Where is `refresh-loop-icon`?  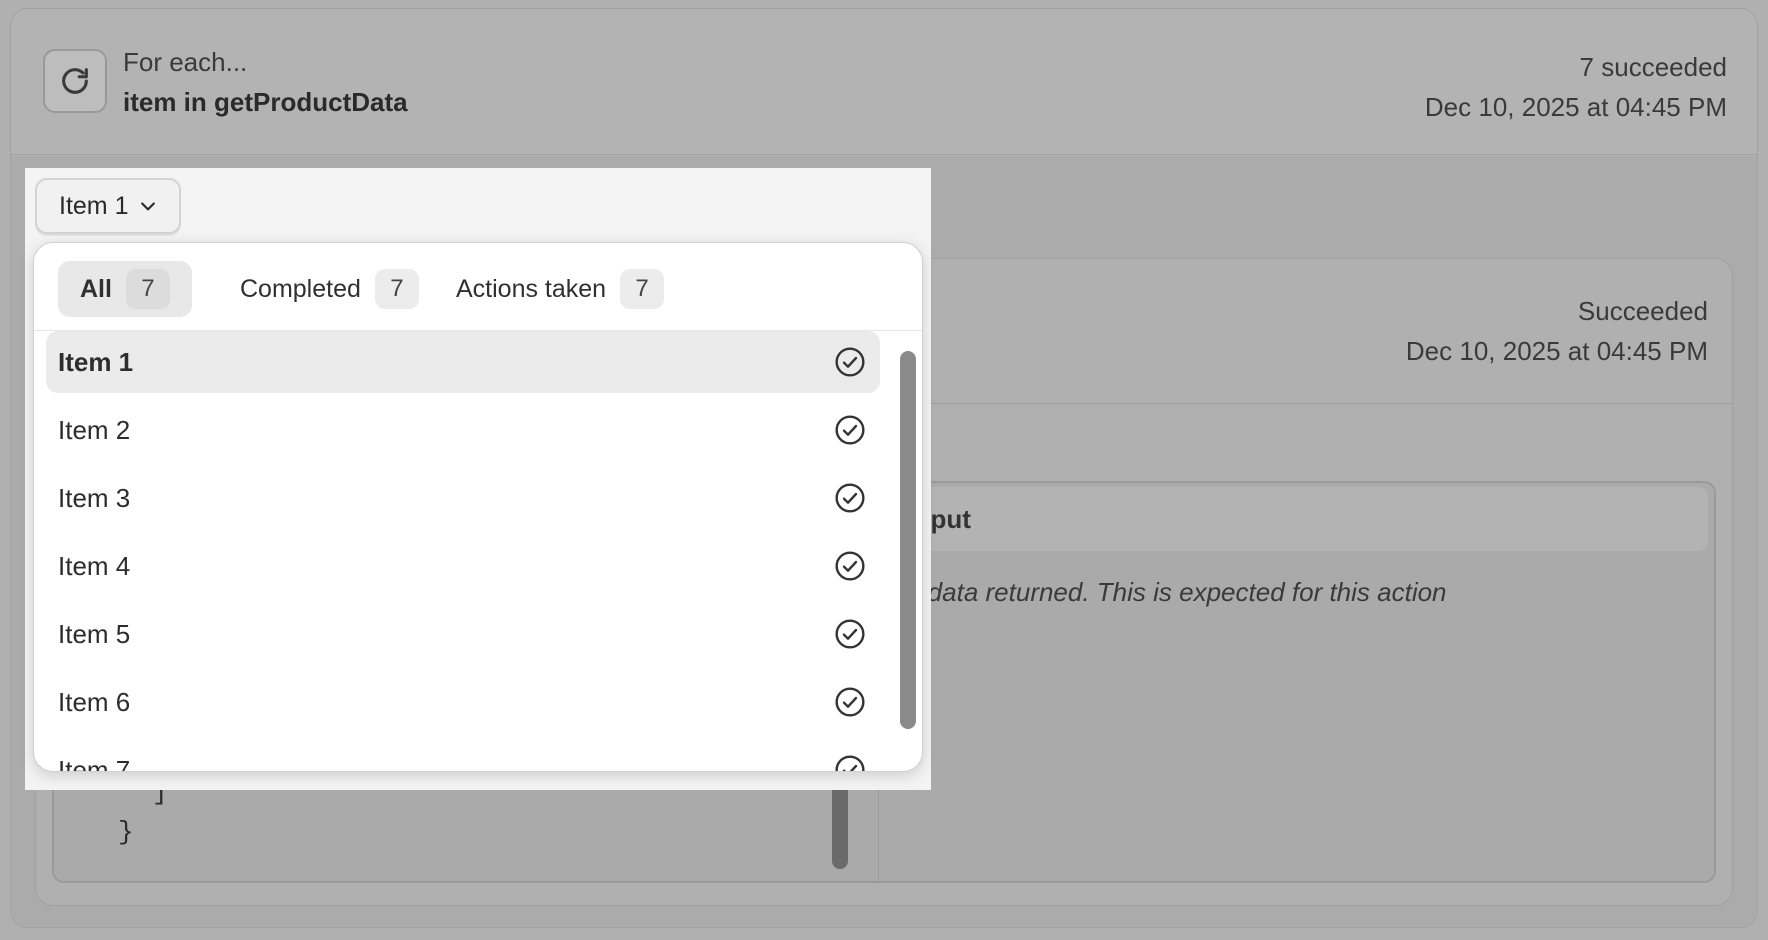 refresh-loop-icon is located at coordinates (75, 81).